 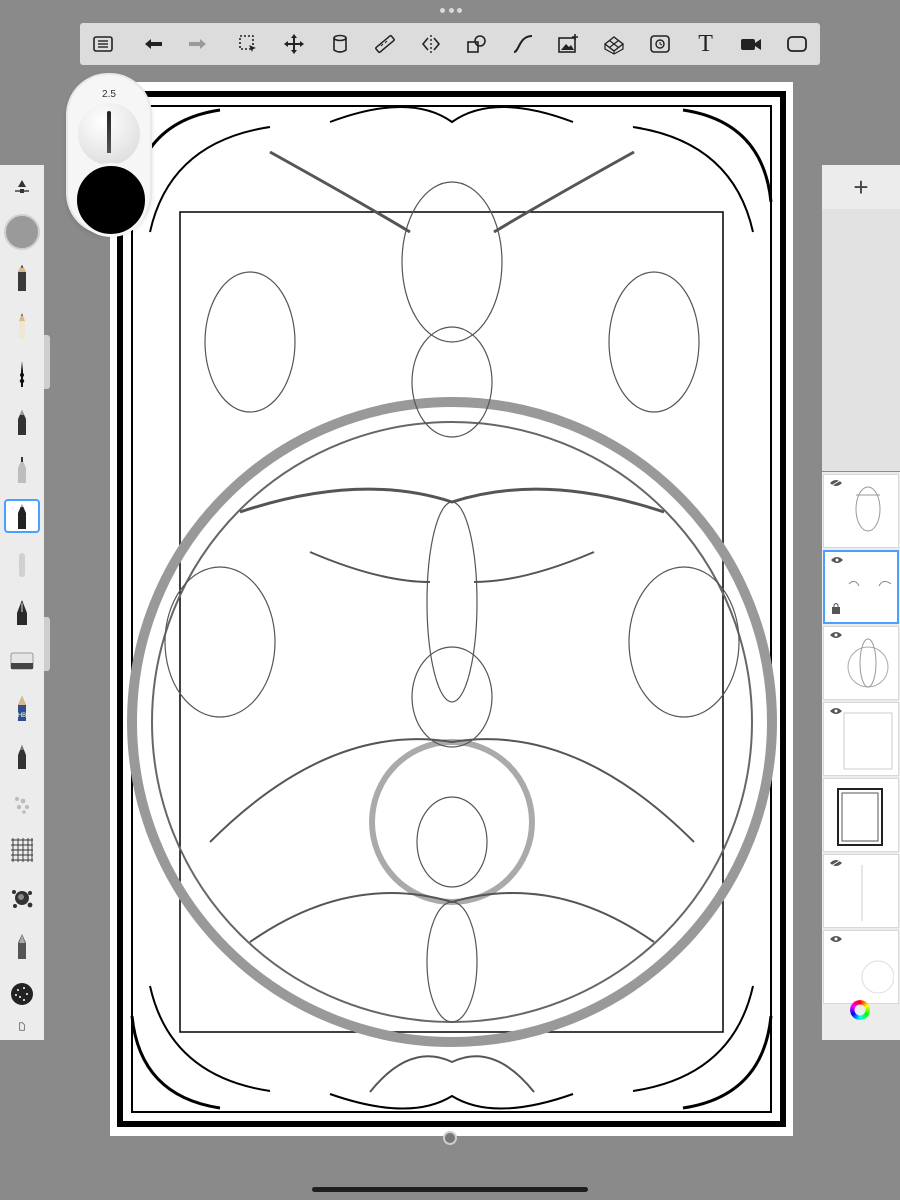 I want to click on grid-brush-icon, so click(x=22, y=850).